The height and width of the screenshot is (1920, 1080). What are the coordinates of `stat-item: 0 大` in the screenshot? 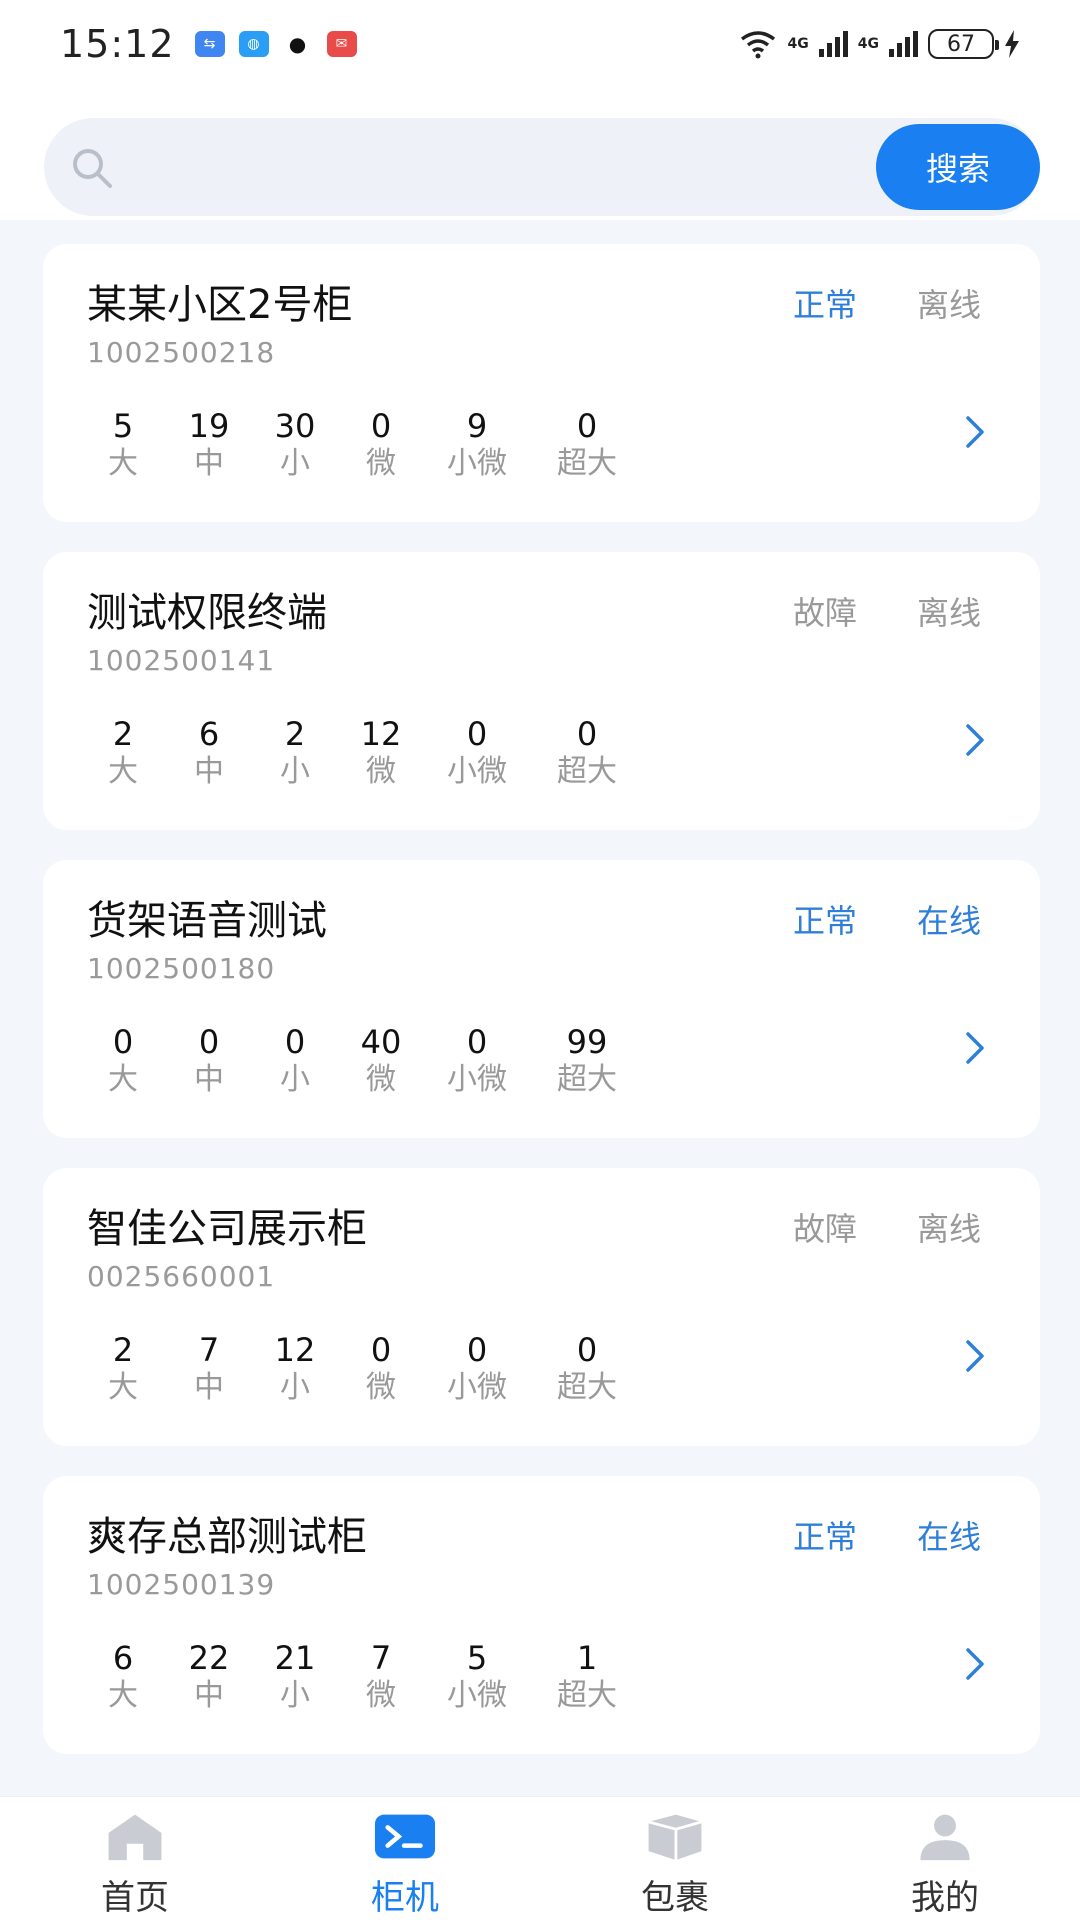 It's located at (123, 1062).